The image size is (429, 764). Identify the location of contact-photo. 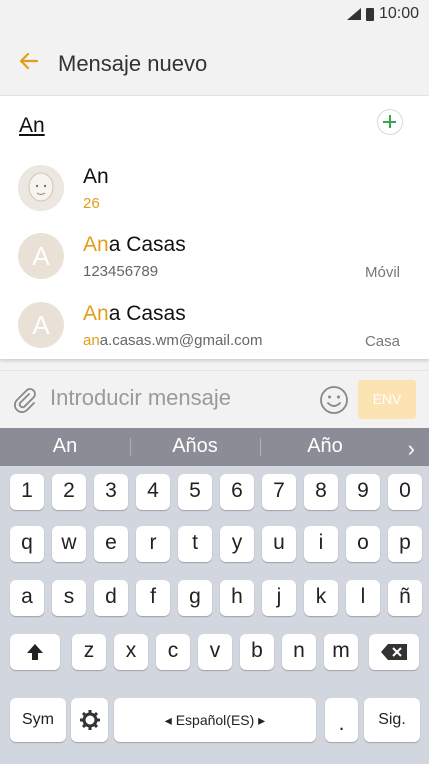
(41, 188).